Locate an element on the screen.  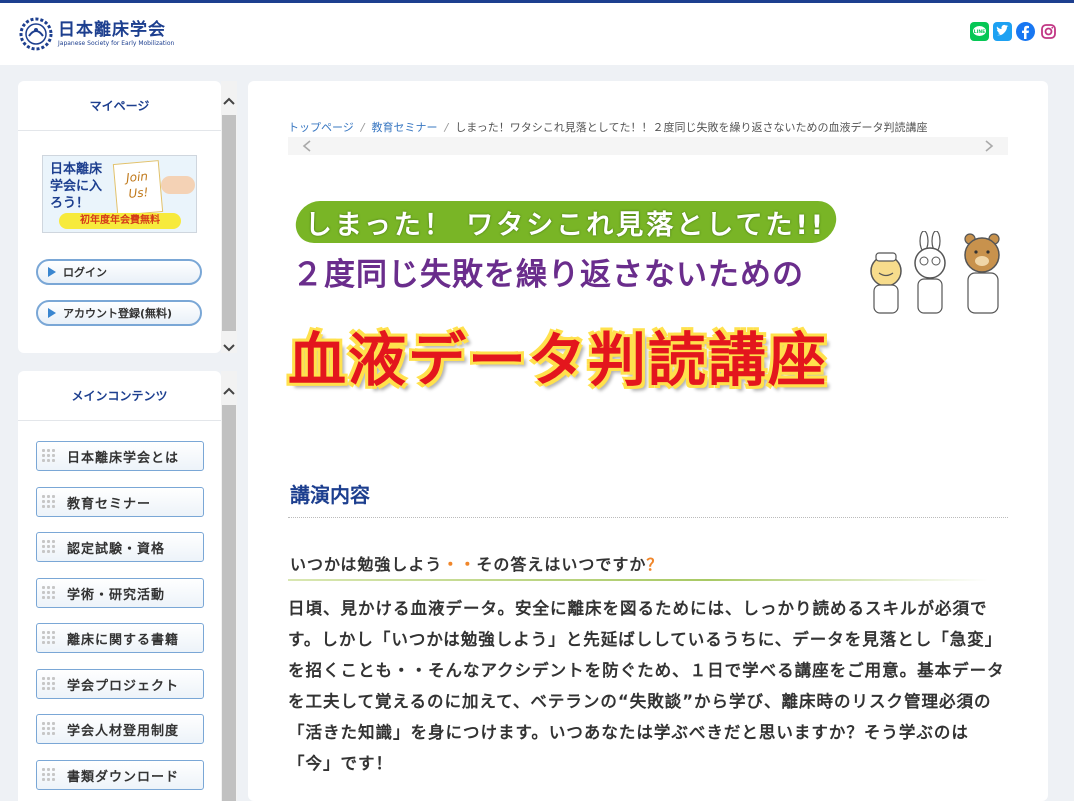
mypage-scrollbar is located at coordinates (229, 217).